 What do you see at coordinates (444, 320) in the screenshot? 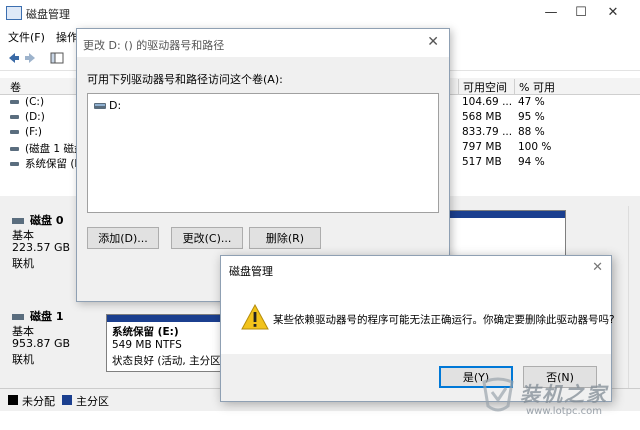
I see `confirm-message: 某些依赖驱动器号的程序可能无法正确运行。你确定要删除此驱动器号吗?` at bounding box center [444, 320].